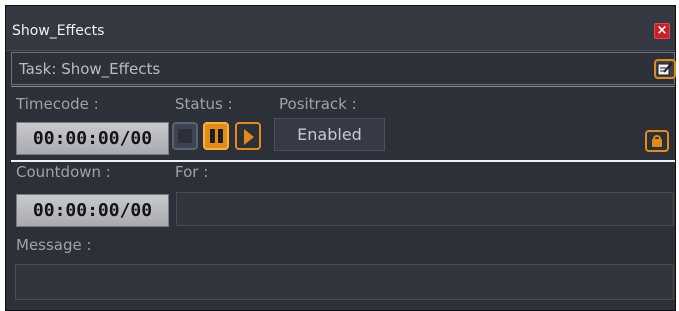 Image resolution: width=679 pixels, height=311 pixels. Describe the element at coordinates (204, 104) in the screenshot. I see `status-label: Status :` at that location.